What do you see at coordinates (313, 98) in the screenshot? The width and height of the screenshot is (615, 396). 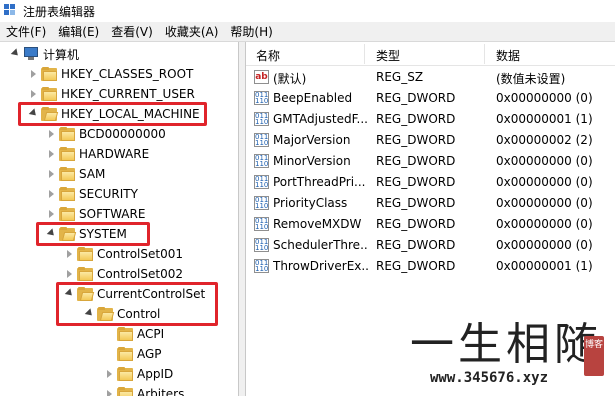 I see `value-name: BeepEnabled` at bounding box center [313, 98].